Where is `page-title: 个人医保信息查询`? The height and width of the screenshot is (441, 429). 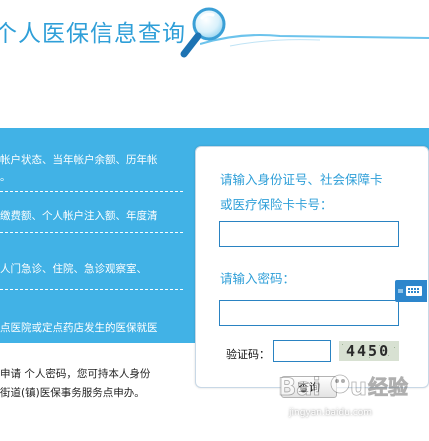 page-title: 个人医保信息查询 is located at coordinates (93, 34).